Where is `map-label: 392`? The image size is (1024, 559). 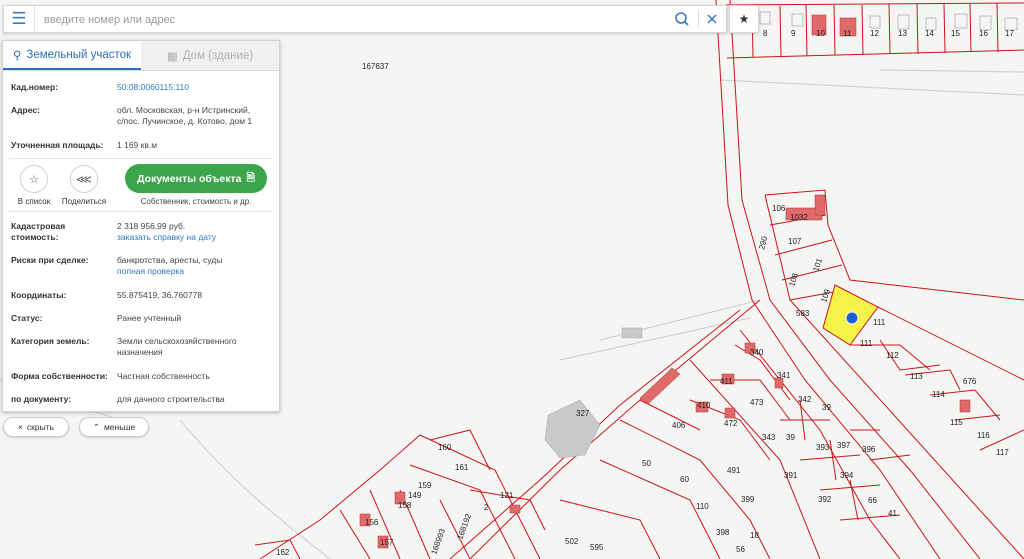 map-label: 392 is located at coordinates (825, 499).